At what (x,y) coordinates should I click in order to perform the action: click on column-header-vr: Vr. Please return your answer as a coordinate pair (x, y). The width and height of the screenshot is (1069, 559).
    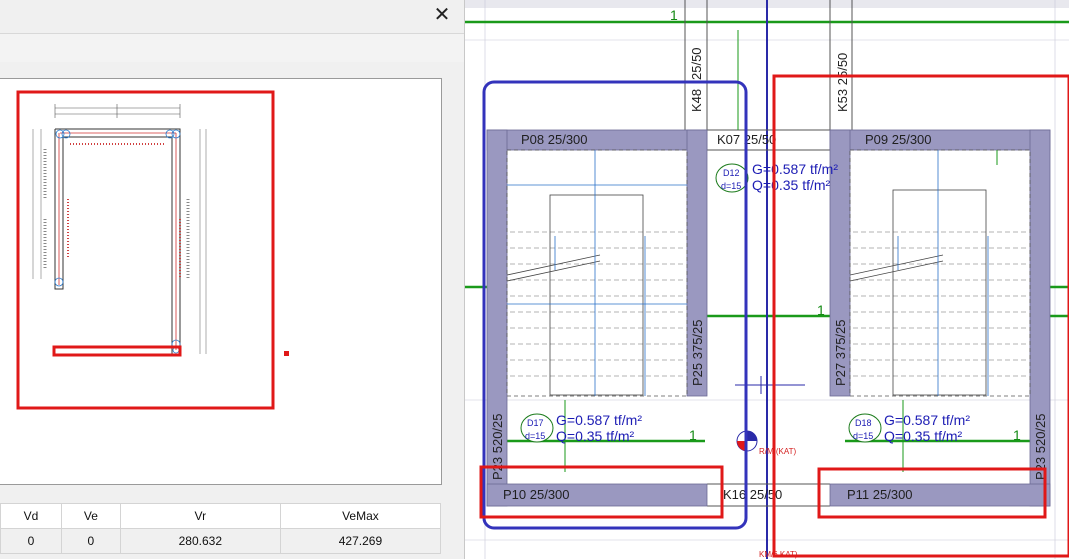
    Looking at the image, I should click on (200, 516).